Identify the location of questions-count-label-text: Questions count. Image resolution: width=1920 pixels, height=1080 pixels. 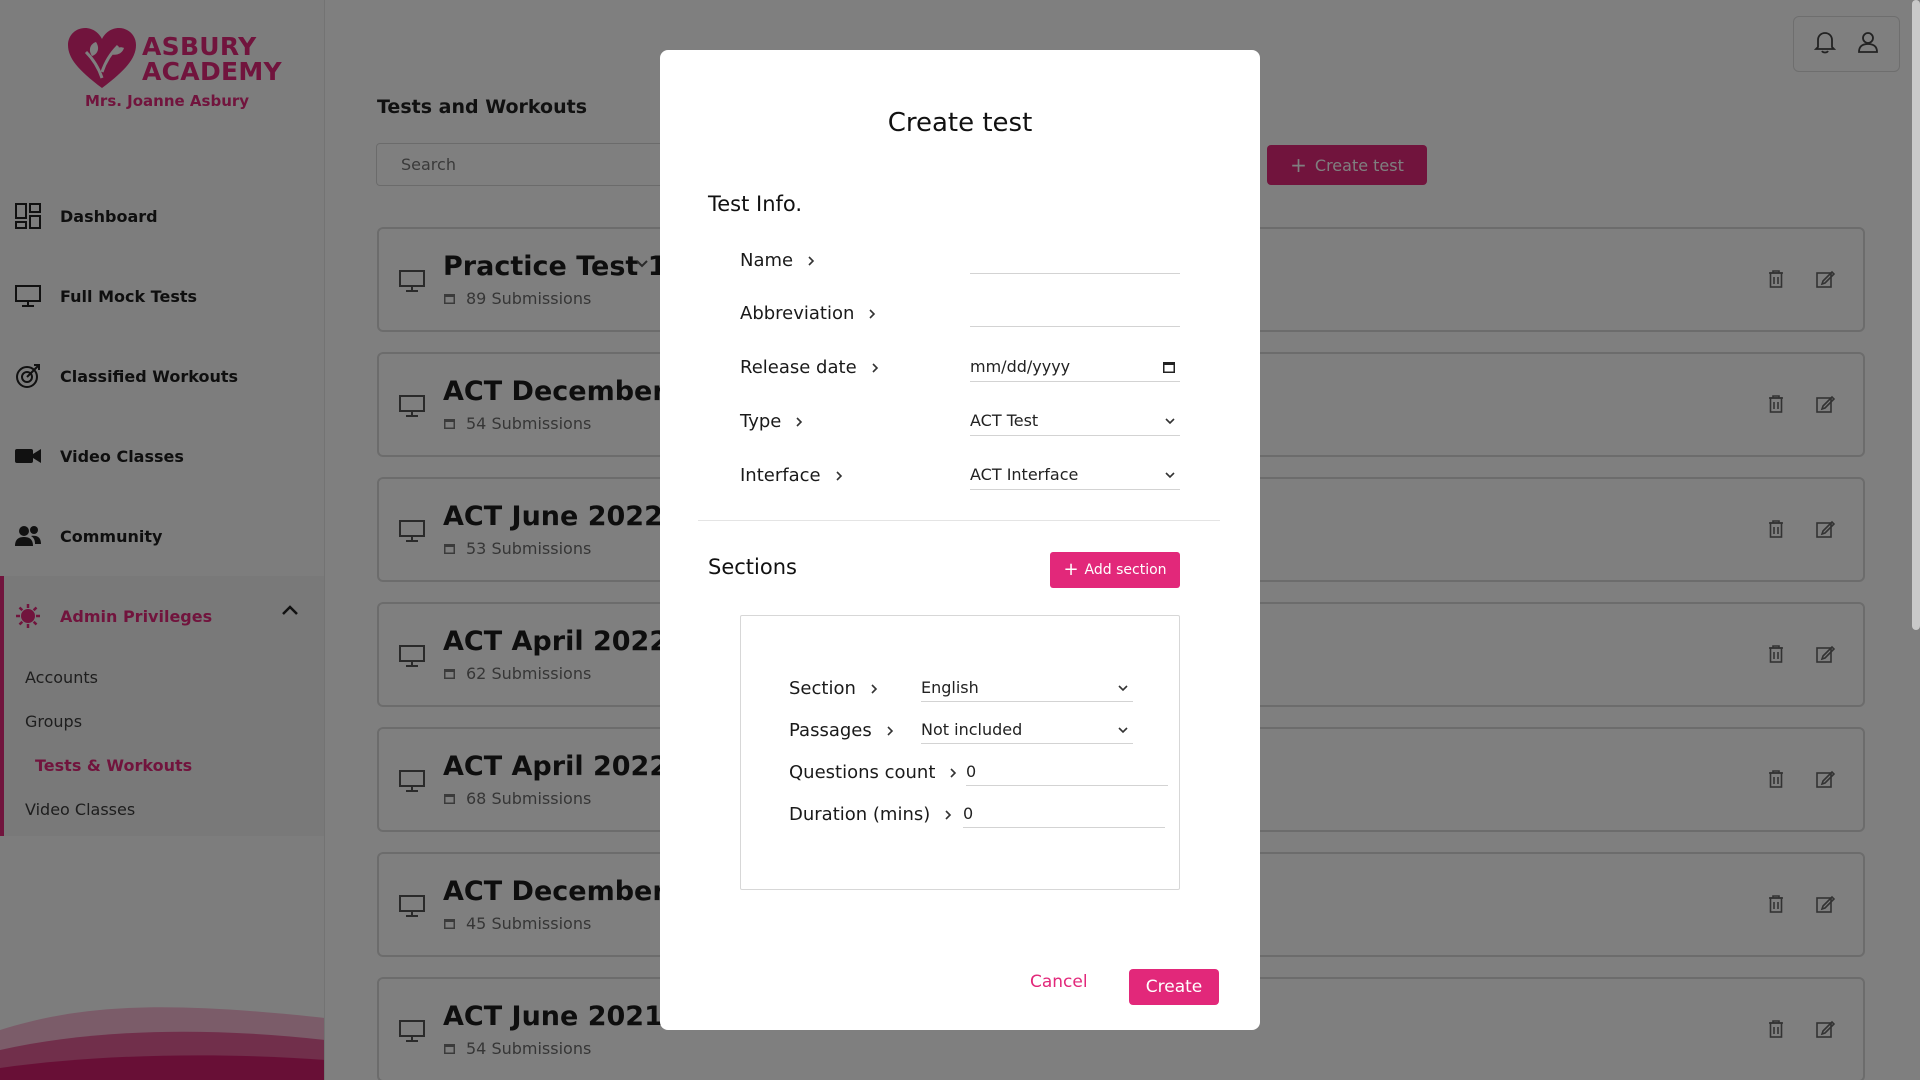
(862, 772).